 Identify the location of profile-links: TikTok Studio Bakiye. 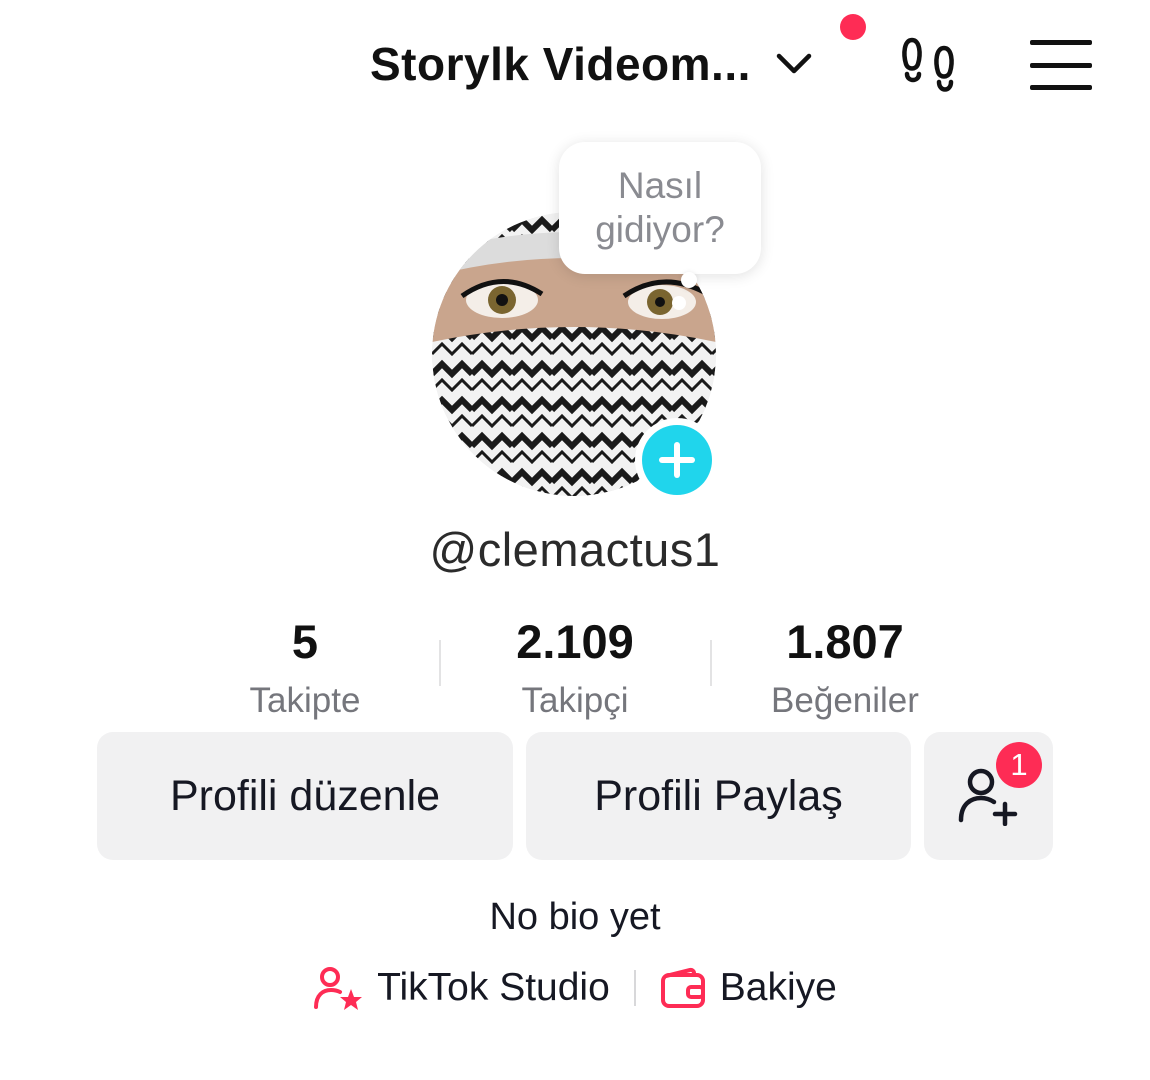
(575, 988).